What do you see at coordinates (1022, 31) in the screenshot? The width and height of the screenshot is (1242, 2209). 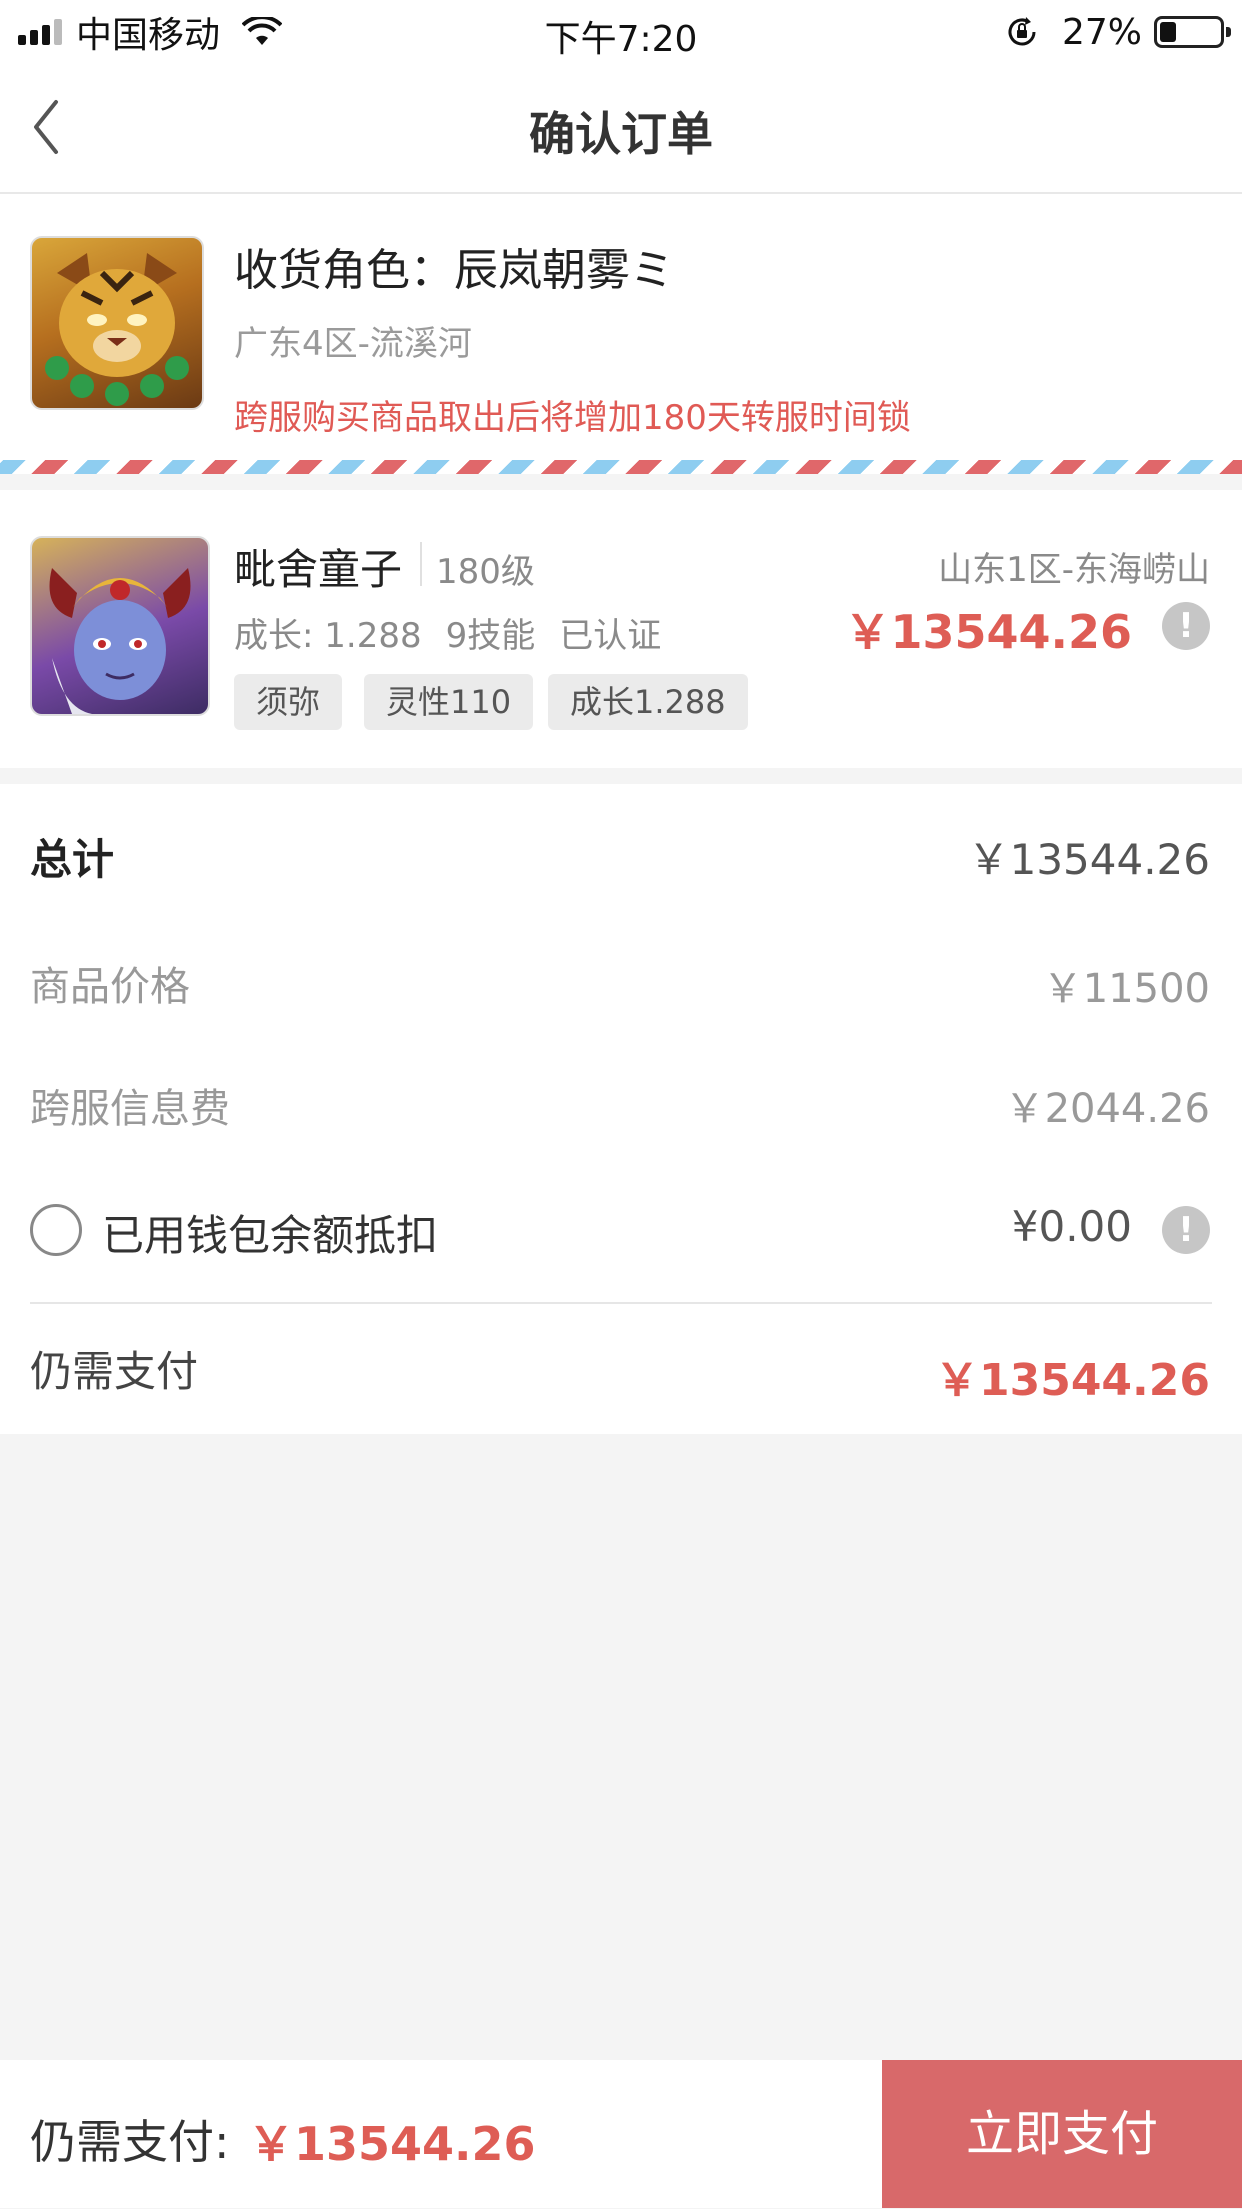 I see `rotation-lock-icon` at bounding box center [1022, 31].